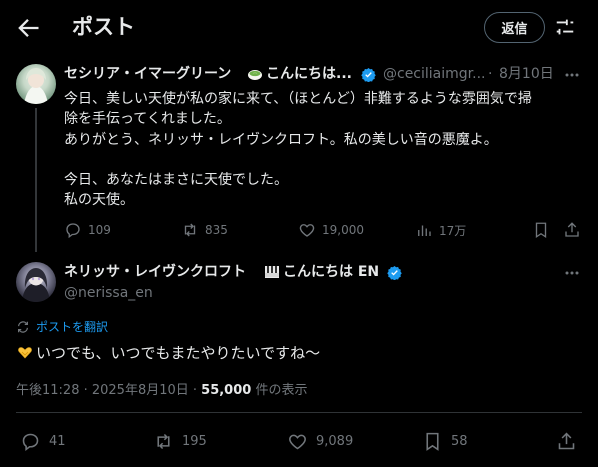  I want to click on filter-settings-icon, so click(565, 27).